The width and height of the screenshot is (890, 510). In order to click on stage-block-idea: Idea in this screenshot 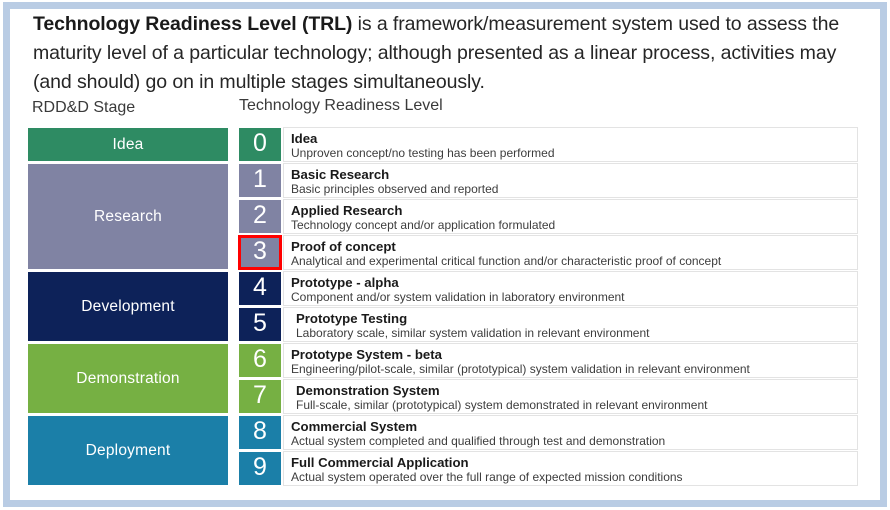, I will do `click(128, 144)`.